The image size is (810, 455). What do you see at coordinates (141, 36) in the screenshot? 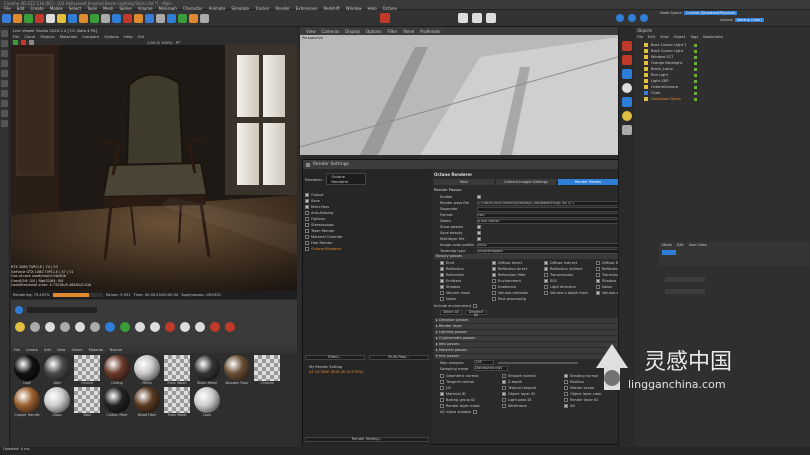
I see `live-viewer-menu-item: GUI` at bounding box center [141, 36].